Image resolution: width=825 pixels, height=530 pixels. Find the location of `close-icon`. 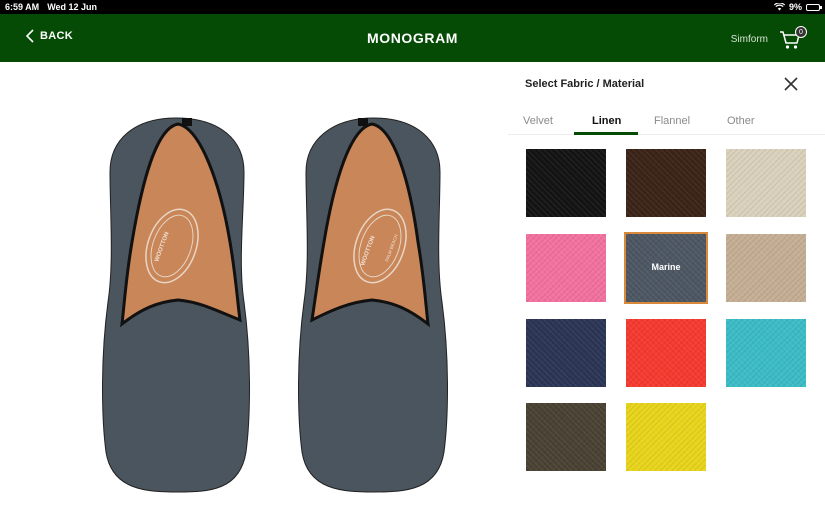

close-icon is located at coordinates (791, 84).